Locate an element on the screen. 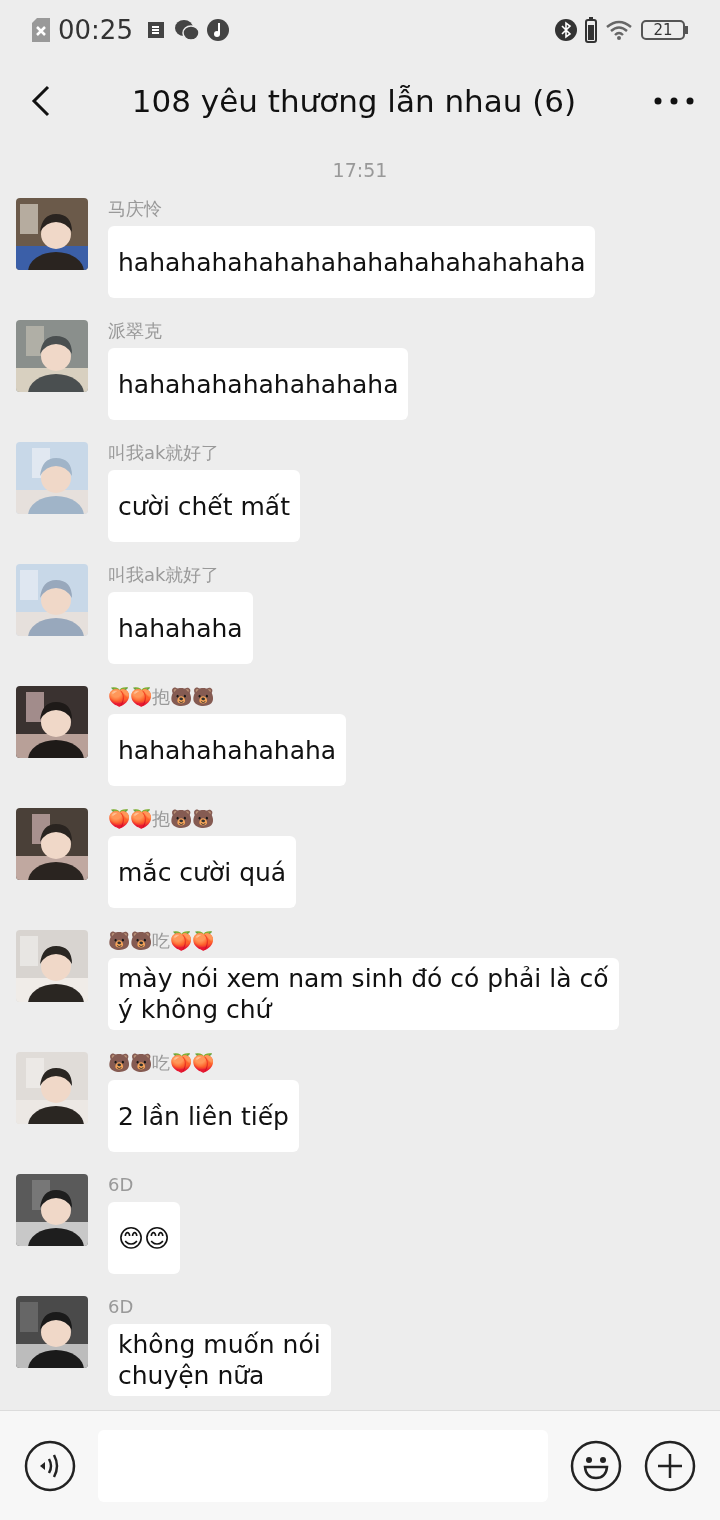 This screenshot has height=1520, width=720. message-bubble: hahahaha is located at coordinates (180, 628).